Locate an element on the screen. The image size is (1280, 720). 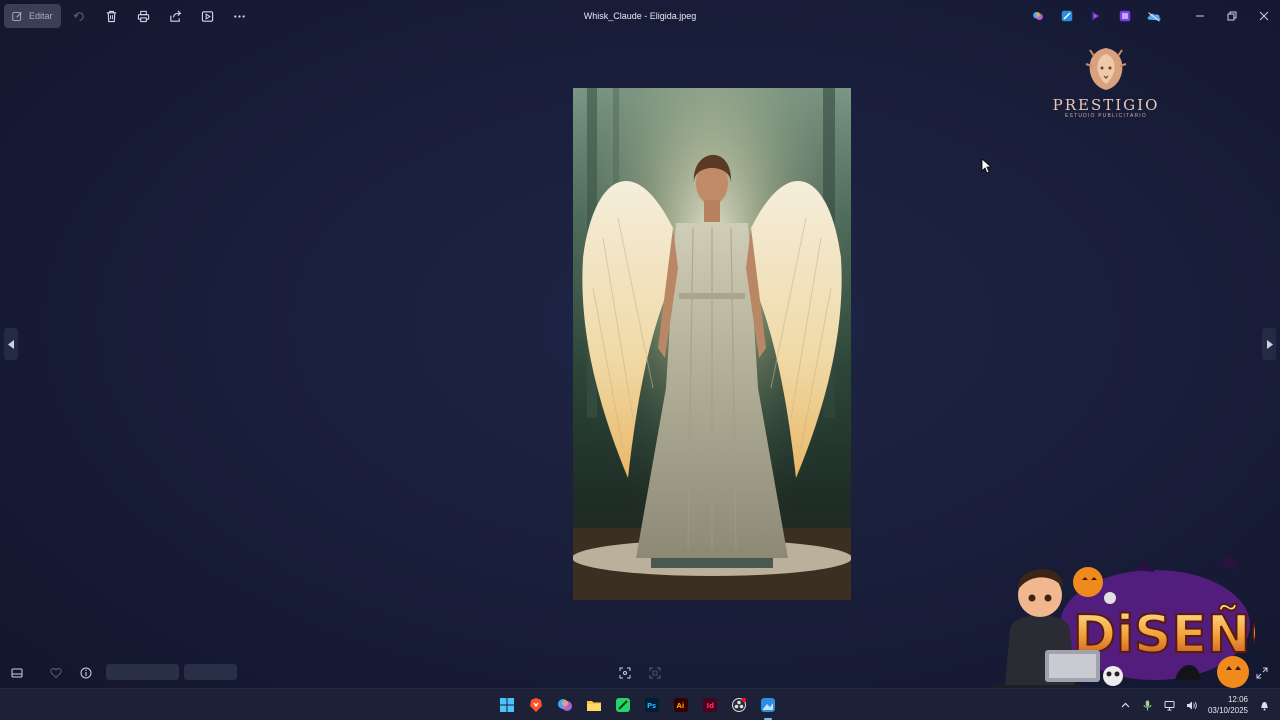
taskbar-illustrator: Ai is located at coordinates (681, 705).